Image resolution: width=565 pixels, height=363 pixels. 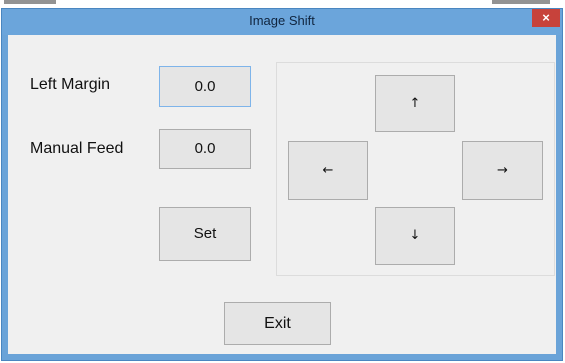 I want to click on shift-down-button: ↓, so click(x=415, y=236).